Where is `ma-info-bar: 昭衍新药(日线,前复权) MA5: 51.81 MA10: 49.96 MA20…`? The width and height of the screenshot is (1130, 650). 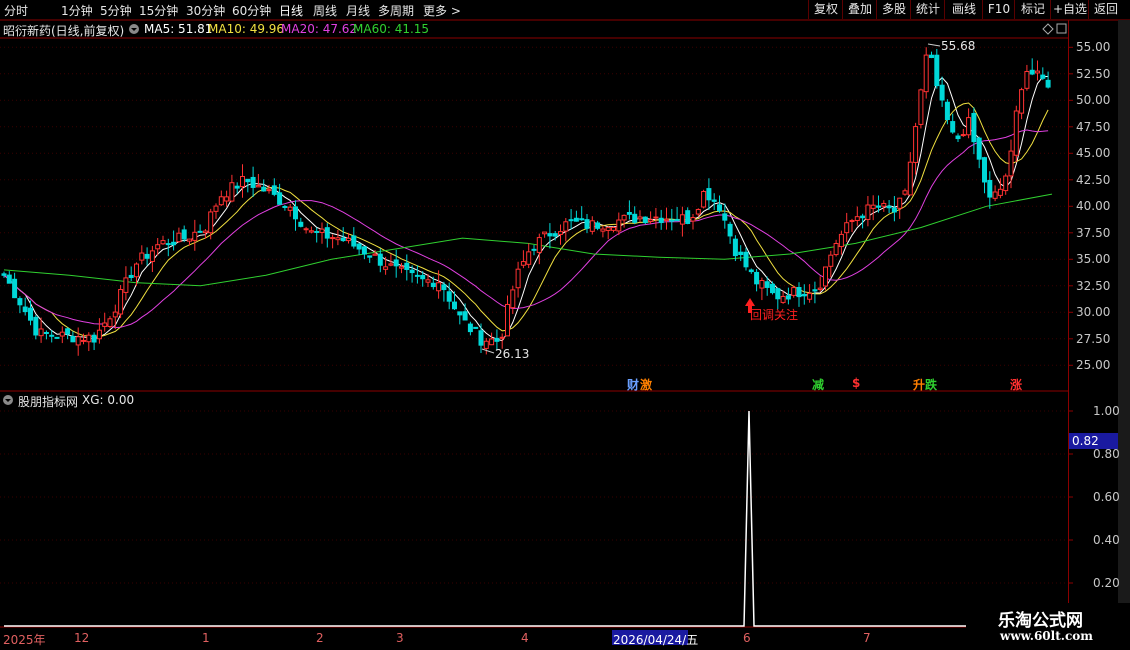
ma-info-bar: 昭衍新药(日线,前复权) MA5: 51.81 MA10: 49.96 MA20… is located at coordinates (530, 29).